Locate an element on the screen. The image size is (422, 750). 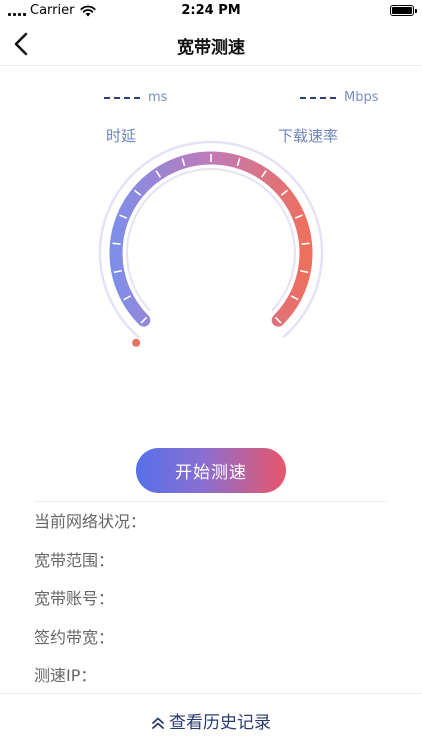
gauge-inner-track is located at coordinates (211, 239).